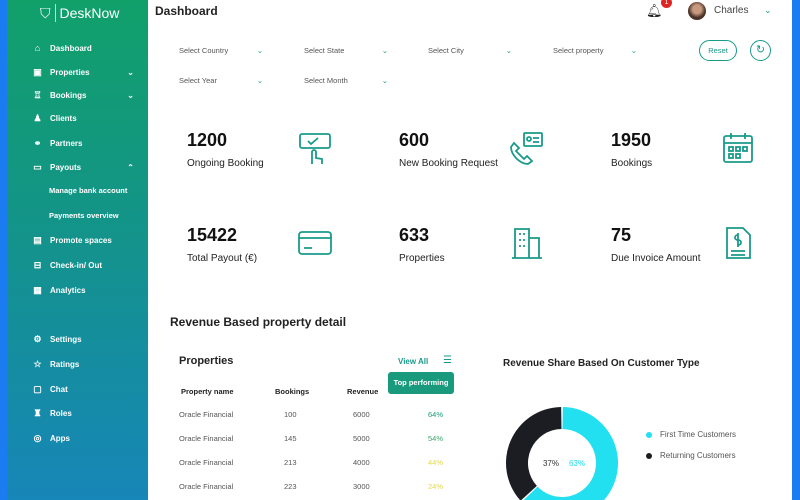  I want to click on country-select: Select Country ⌄, so click(221, 50).